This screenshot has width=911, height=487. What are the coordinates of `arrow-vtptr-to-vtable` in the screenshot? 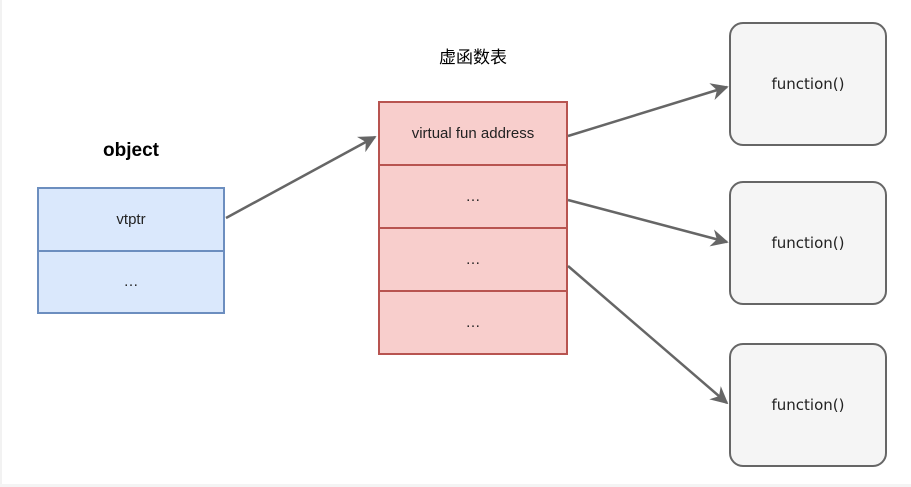 It's located at (301, 177).